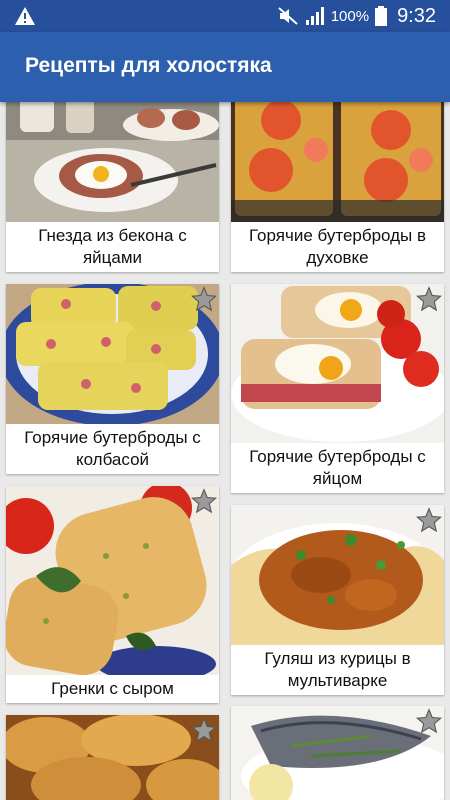  What do you see at coordinates (112, 246) in the screenshot?
I see `recipe-title: Гнезда из бекона с яйцами` at bounding box center [112, 246].